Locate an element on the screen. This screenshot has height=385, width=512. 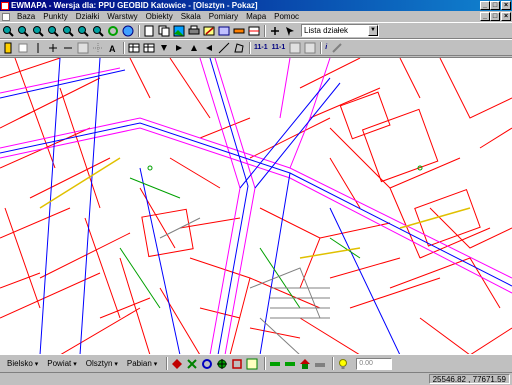
document-window-icon is located at coordinates (6, 16).